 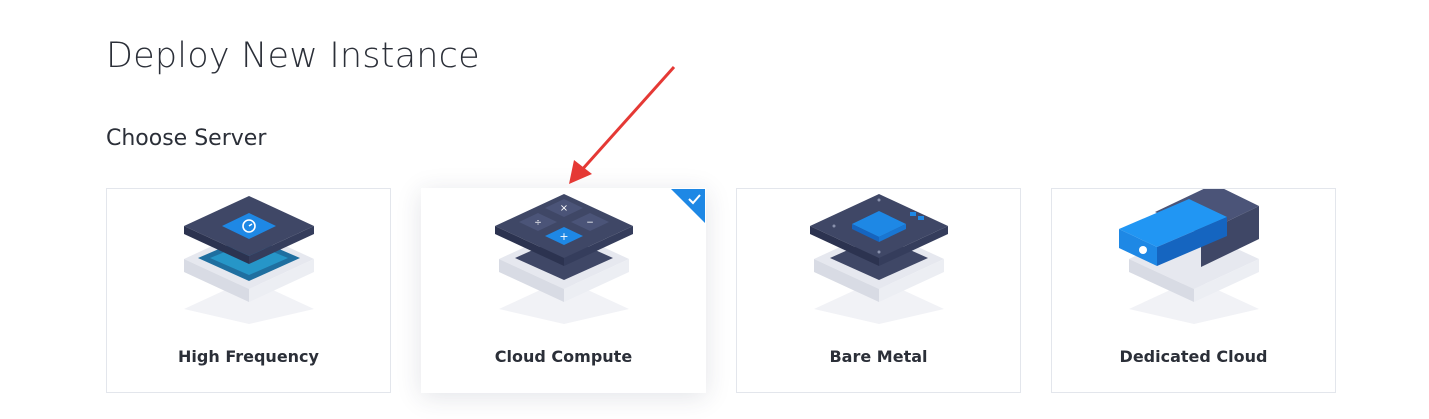 I want to click on server-card-bare-metal: Bare Metal, so click(x=878, y=290).